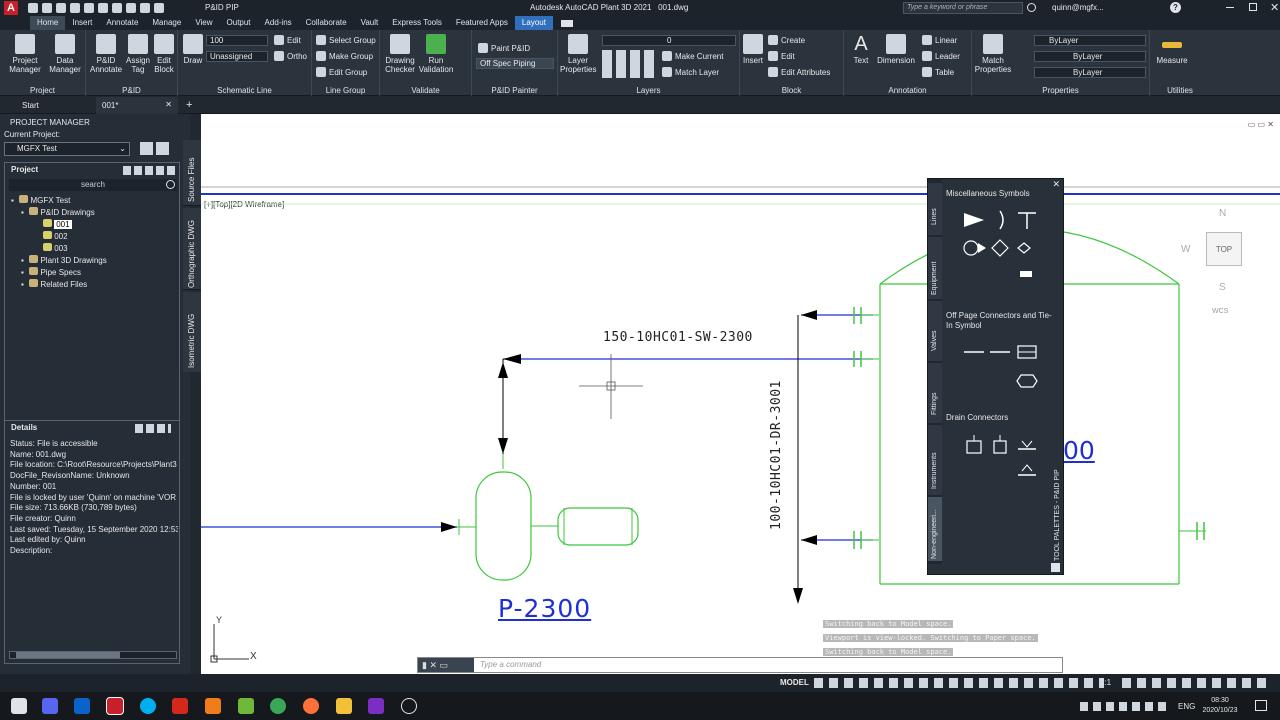 This screenshot has height=720, width=1280. What do you see at coordinates (1185, 249) in the screenshot?
I see `viewcube-west: W` at bounding box center [1185, 249].